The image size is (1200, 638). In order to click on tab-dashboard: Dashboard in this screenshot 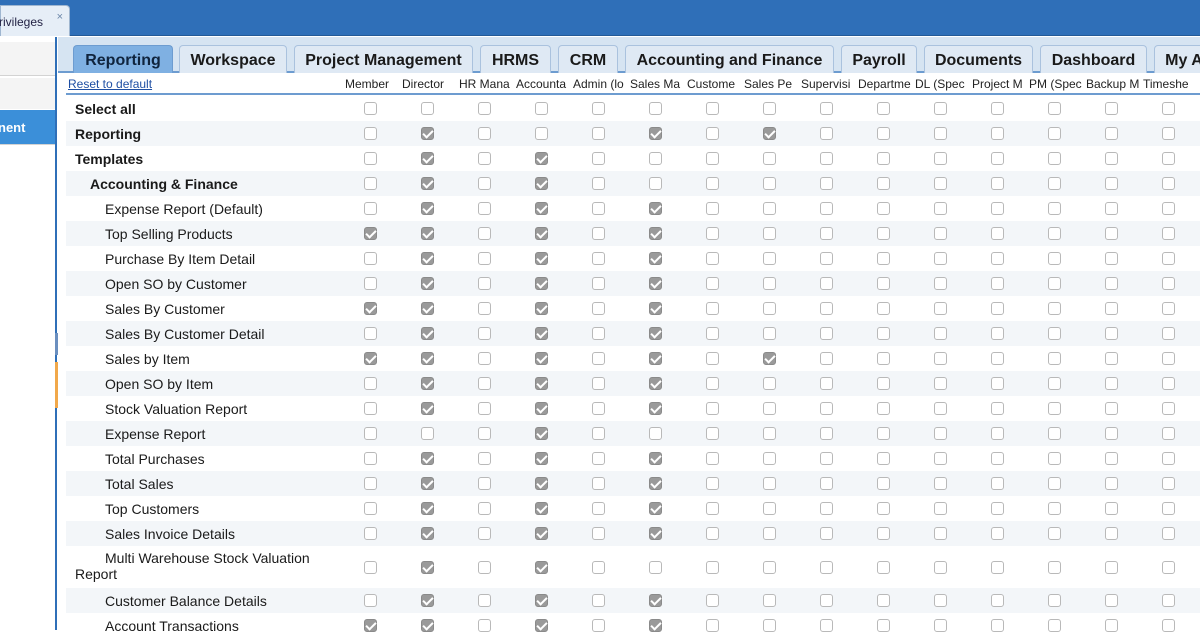, I will do `click(1093, 59)`.